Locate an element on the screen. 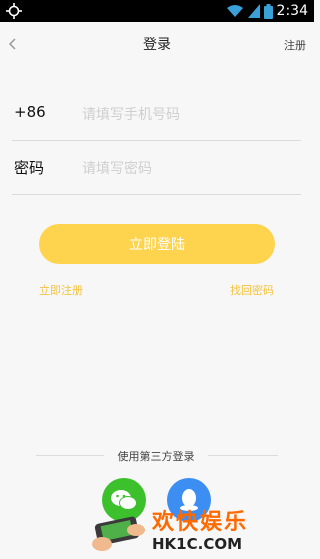 The height and width of the screenshot is (559, 320). phone-row: +86 is located at coordinates (156, 116).